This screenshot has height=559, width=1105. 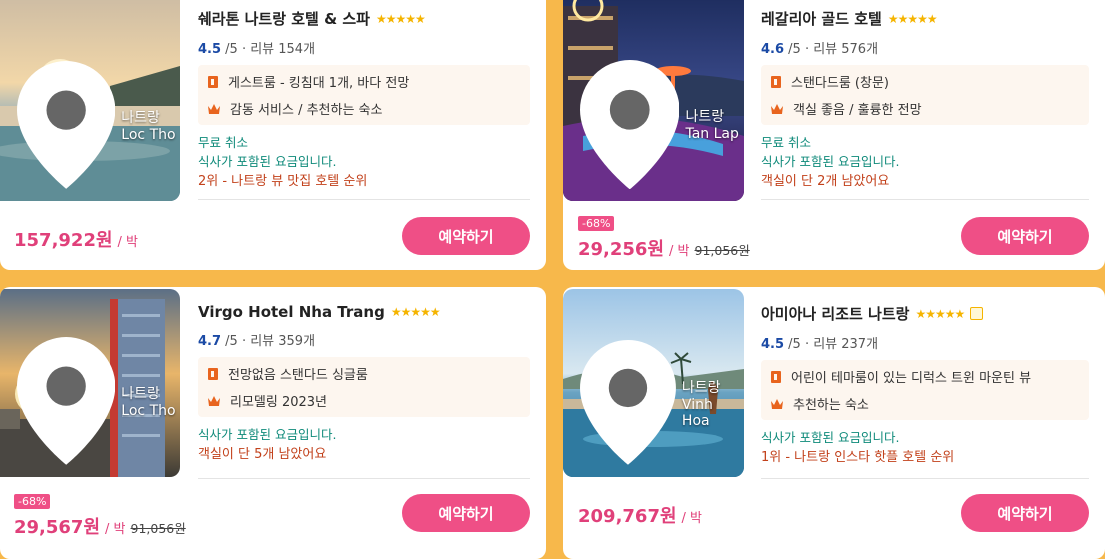 I want to click on score-value: 4.6, so click(x=773, y=49).